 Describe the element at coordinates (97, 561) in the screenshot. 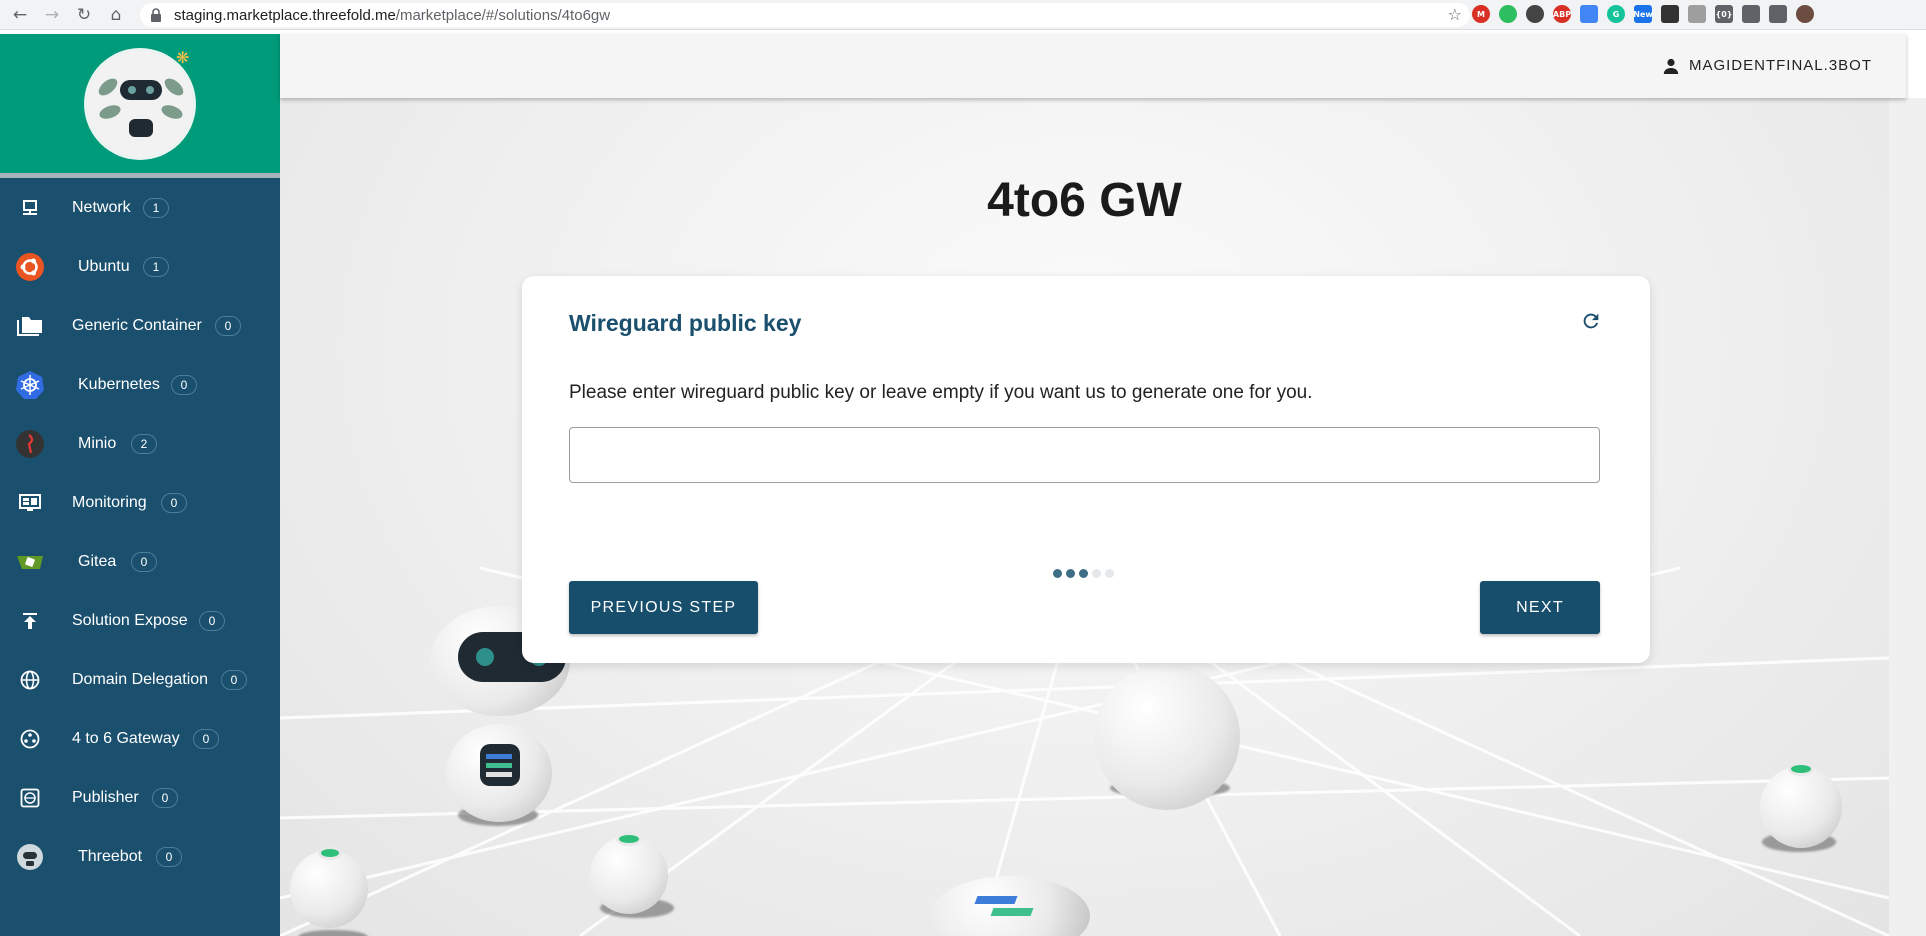

I see `sidebar-item-label: Gitea` at that location.